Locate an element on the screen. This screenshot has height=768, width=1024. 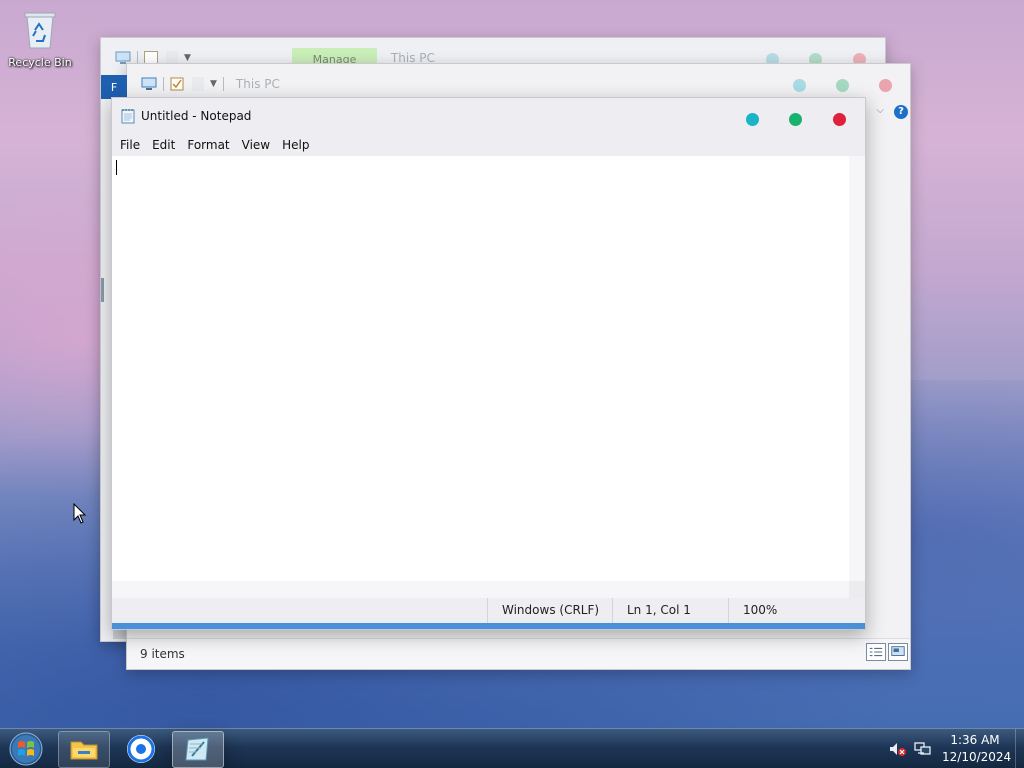
show-desktop-button is located at coordinates (1019, 748).